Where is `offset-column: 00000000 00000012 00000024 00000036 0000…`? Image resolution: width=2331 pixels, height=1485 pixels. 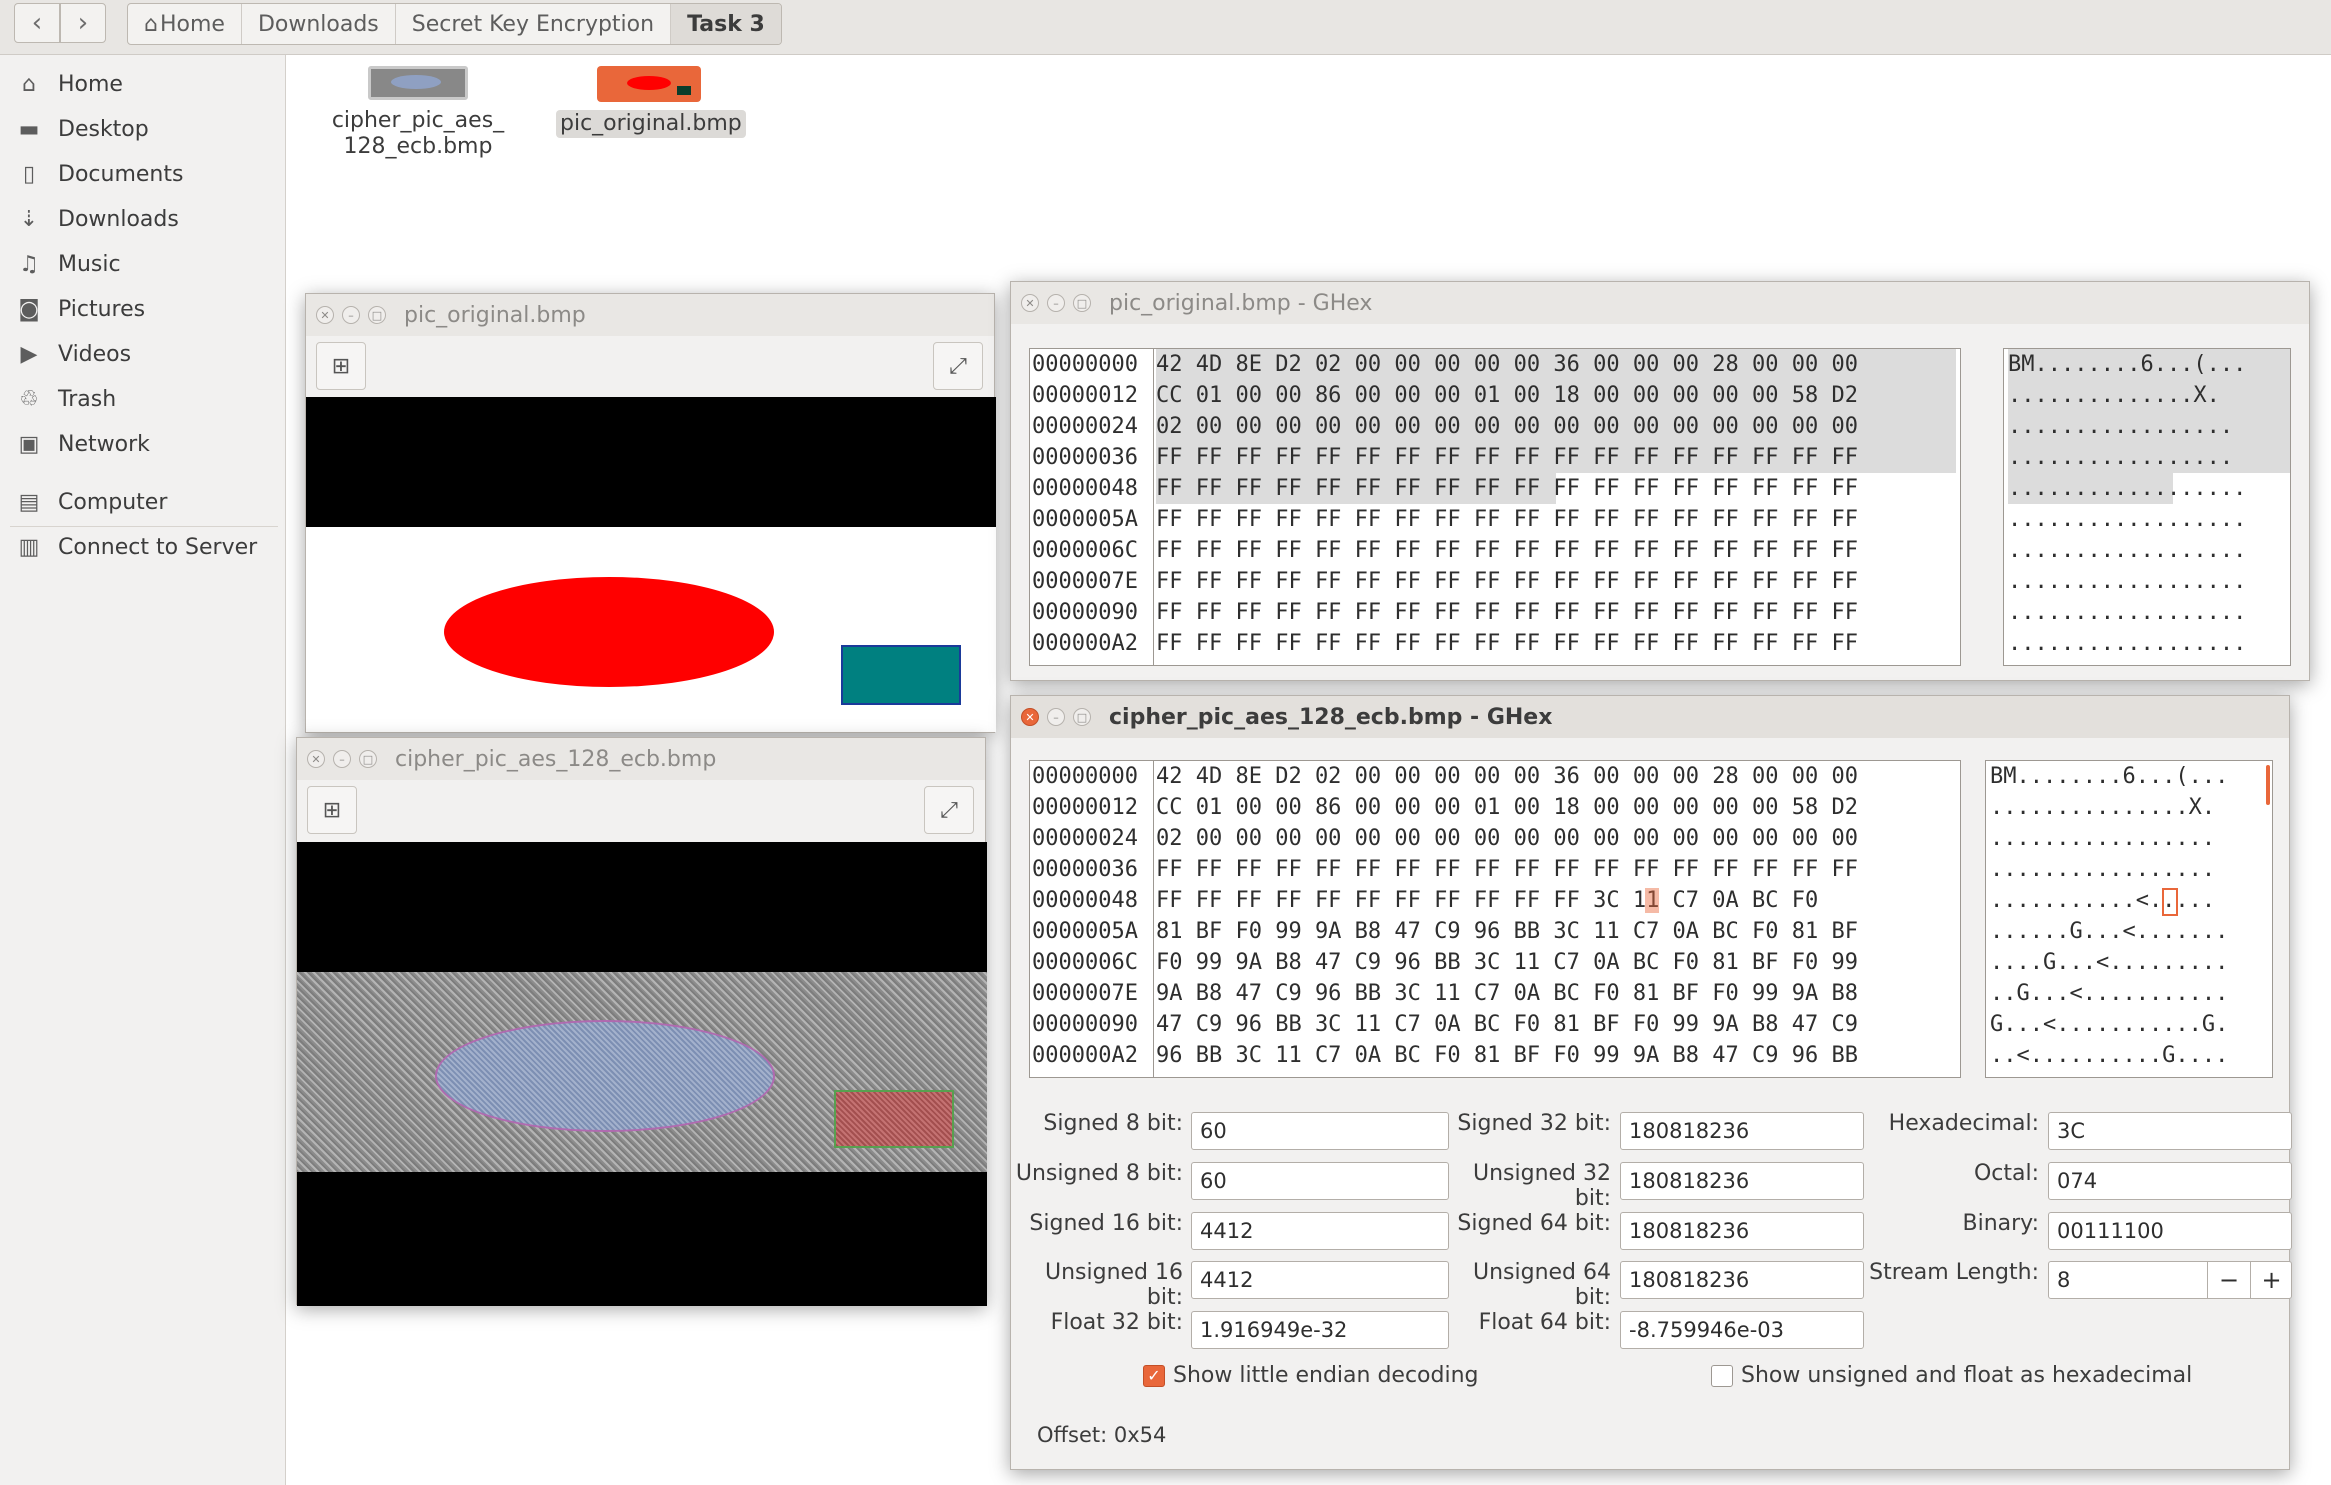 offset-column: 00000000 00000012 00000024 00000036 0000… is located at coordinates (1092, 919).